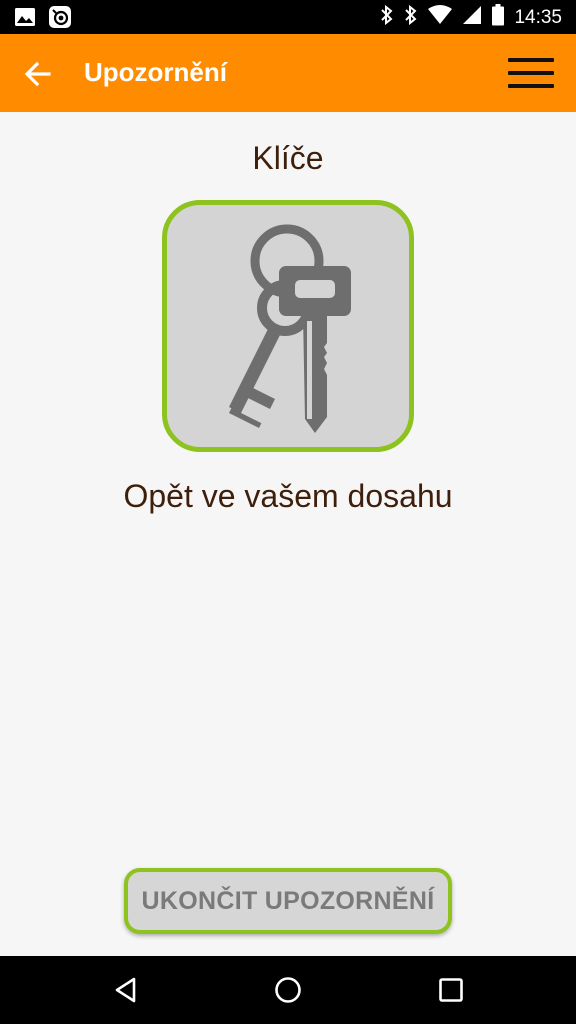 This screenshot has width=576, height=1024. Describe the element at coordinates (25, 19) in the screenshot. I see `image-icon` at that location.